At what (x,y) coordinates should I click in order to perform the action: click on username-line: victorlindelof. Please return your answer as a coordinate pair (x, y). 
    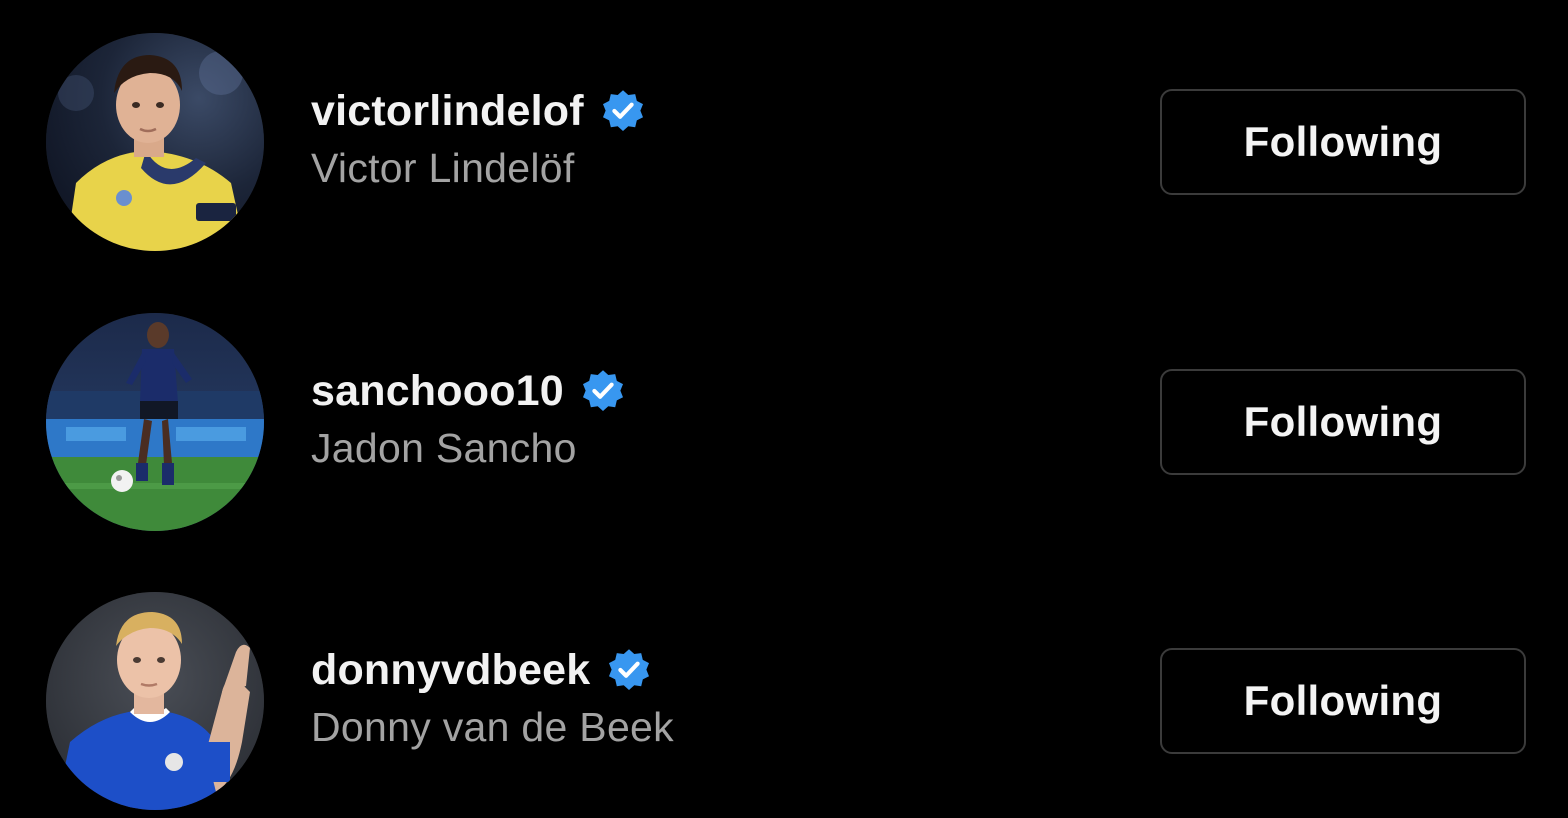
    Looking at the image, I should click on (478, 111).